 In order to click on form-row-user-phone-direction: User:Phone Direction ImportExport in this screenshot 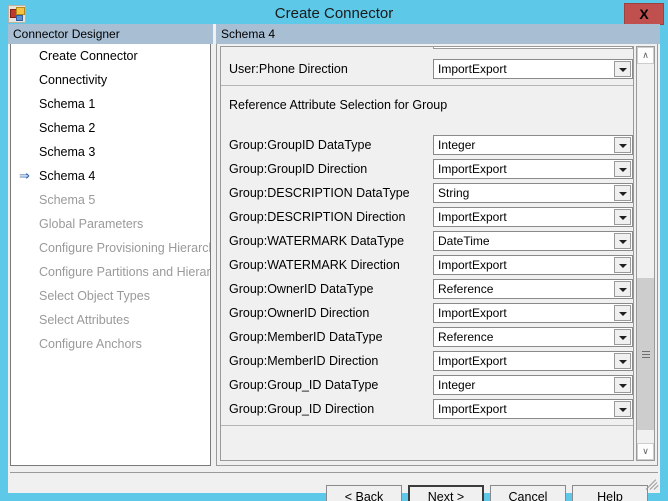, I will do `click(427, 69)`.